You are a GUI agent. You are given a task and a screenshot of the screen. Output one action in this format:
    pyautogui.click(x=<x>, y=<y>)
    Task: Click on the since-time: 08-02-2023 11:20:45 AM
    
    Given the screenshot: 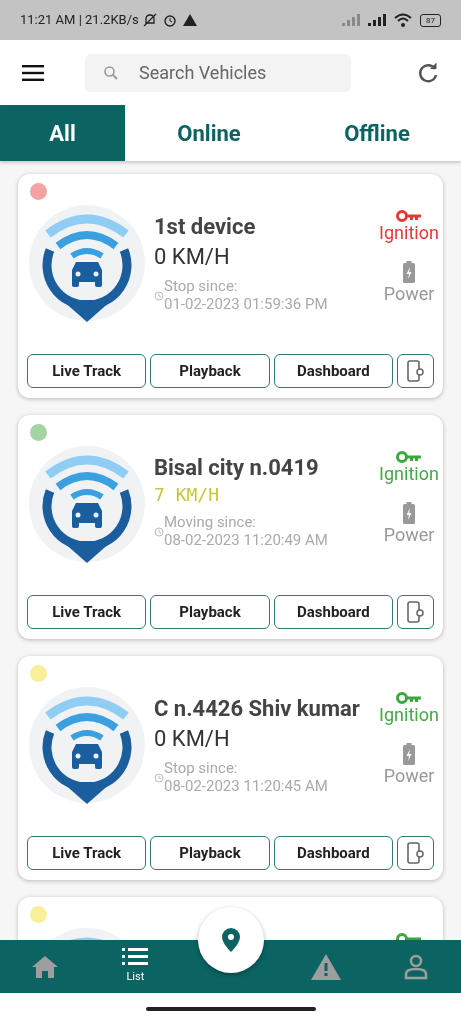 What is the action you would take?
    pyautogui.click(x=246, y=785)
    